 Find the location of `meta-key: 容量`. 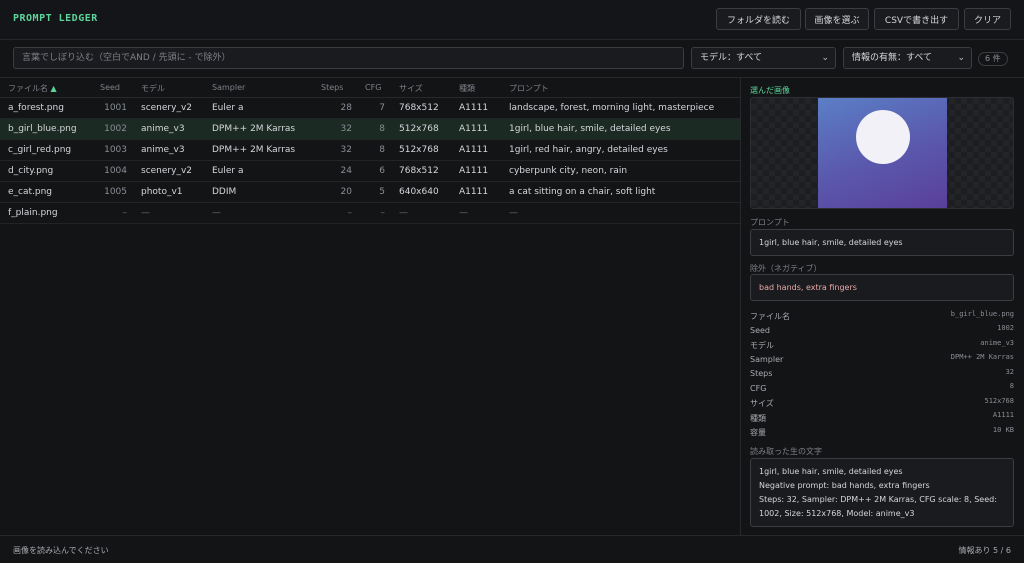

meta-key: 容量 is located at coordinates (758, 432).